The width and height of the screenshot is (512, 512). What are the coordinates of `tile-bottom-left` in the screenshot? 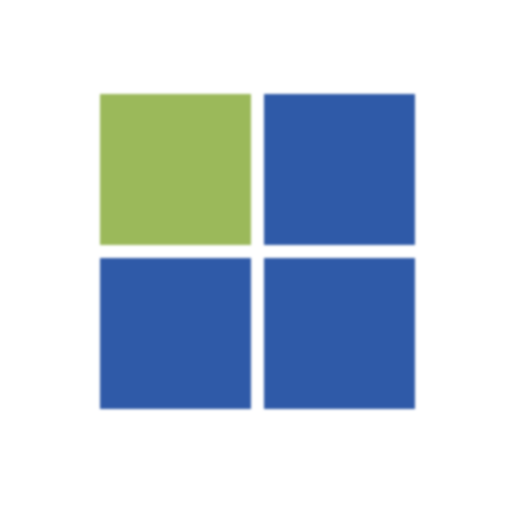 It's located at (175, 333).